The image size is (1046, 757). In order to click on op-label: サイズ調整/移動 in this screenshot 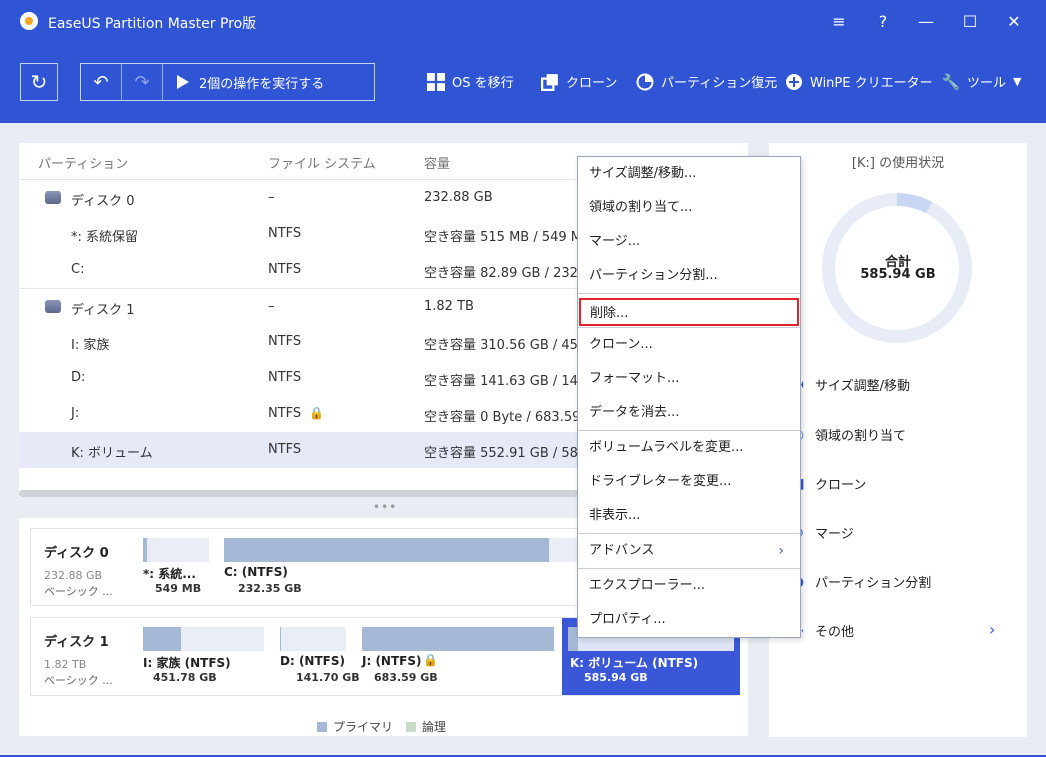, I will do `click(862, 386)`.